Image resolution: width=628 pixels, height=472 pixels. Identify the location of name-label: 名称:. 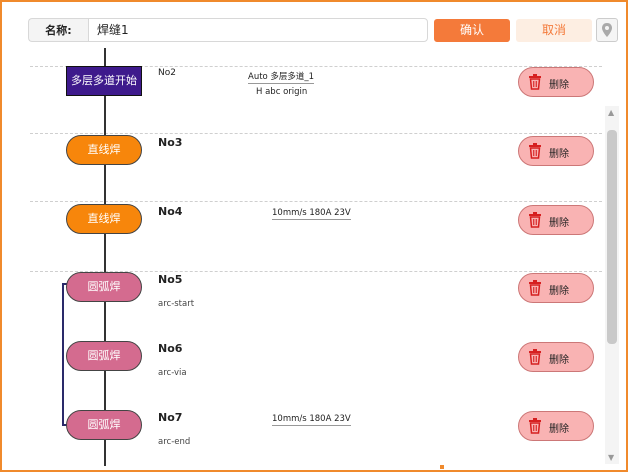
(58, 30).